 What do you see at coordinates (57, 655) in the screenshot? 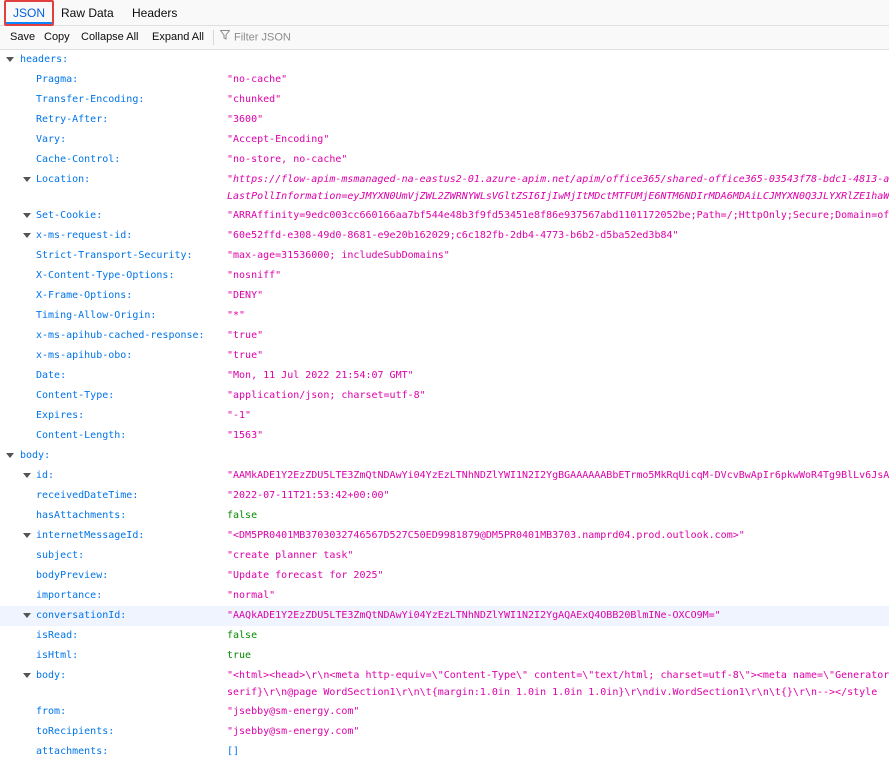
I see `key-label: isHtml:` at bounding box center [57, 655].